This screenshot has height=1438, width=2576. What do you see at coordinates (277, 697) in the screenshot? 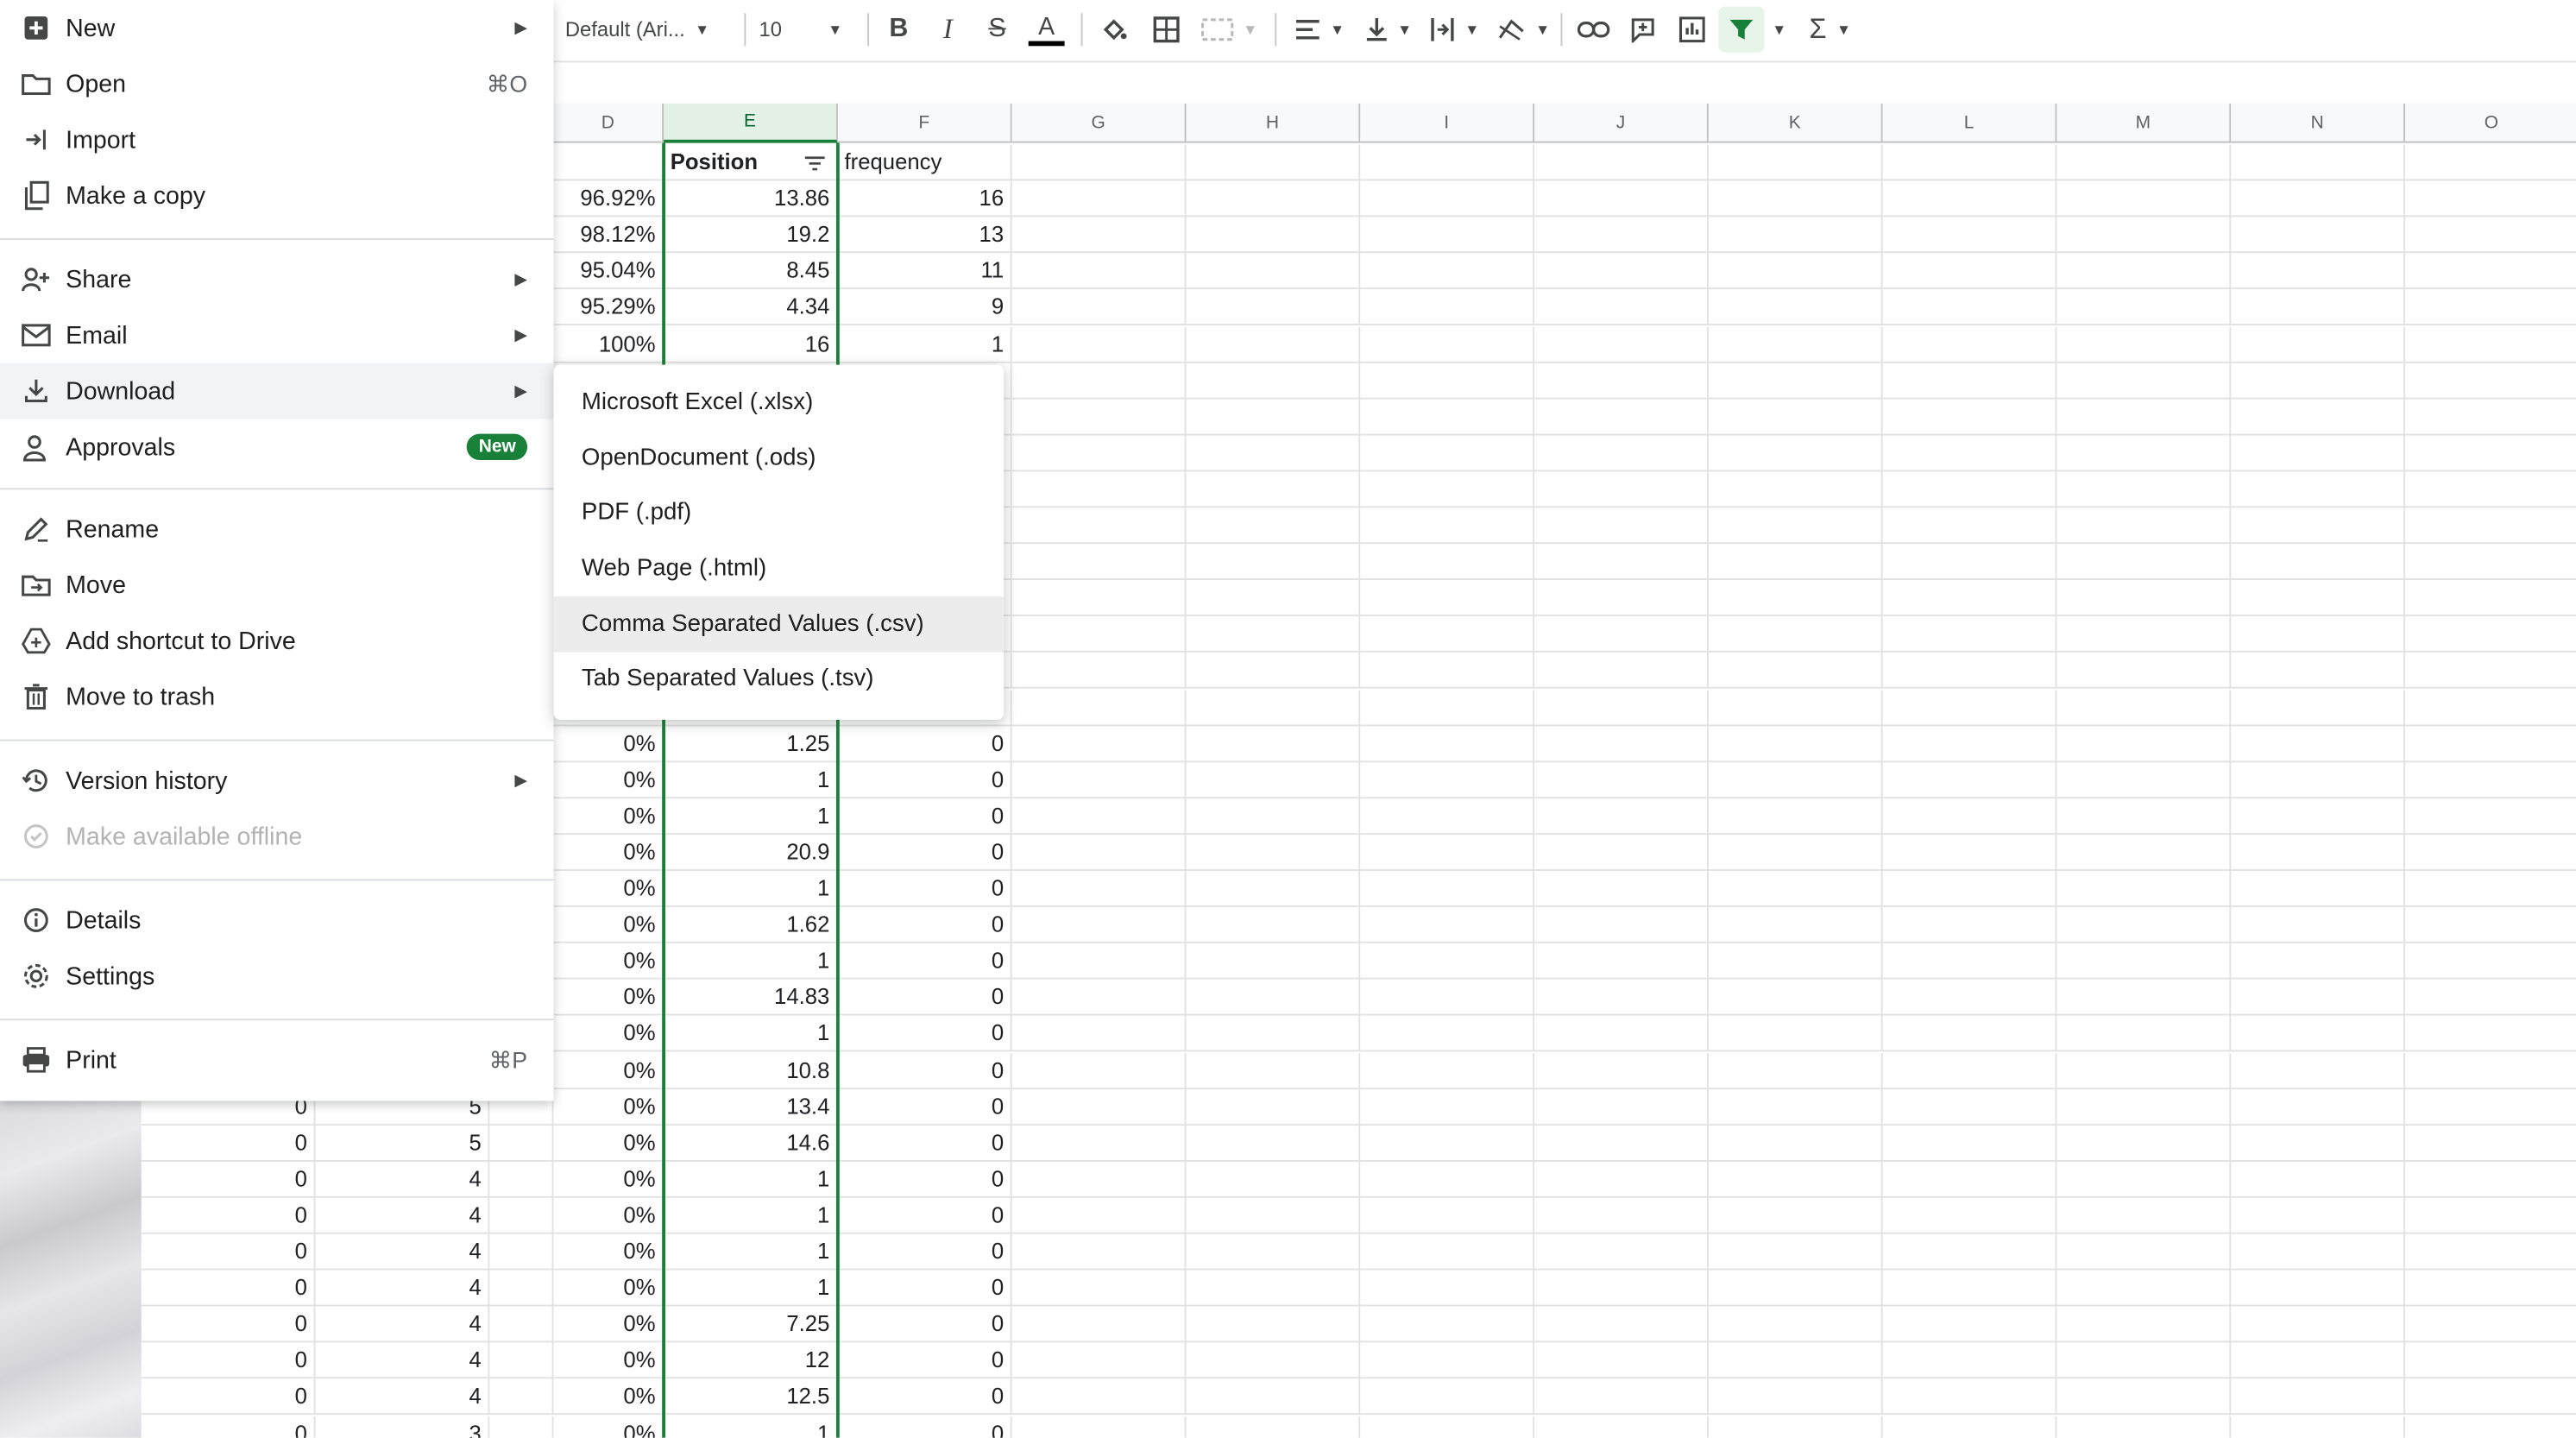
I see `menu-item-trash: Move to trash` at bounding box center [277, 697].